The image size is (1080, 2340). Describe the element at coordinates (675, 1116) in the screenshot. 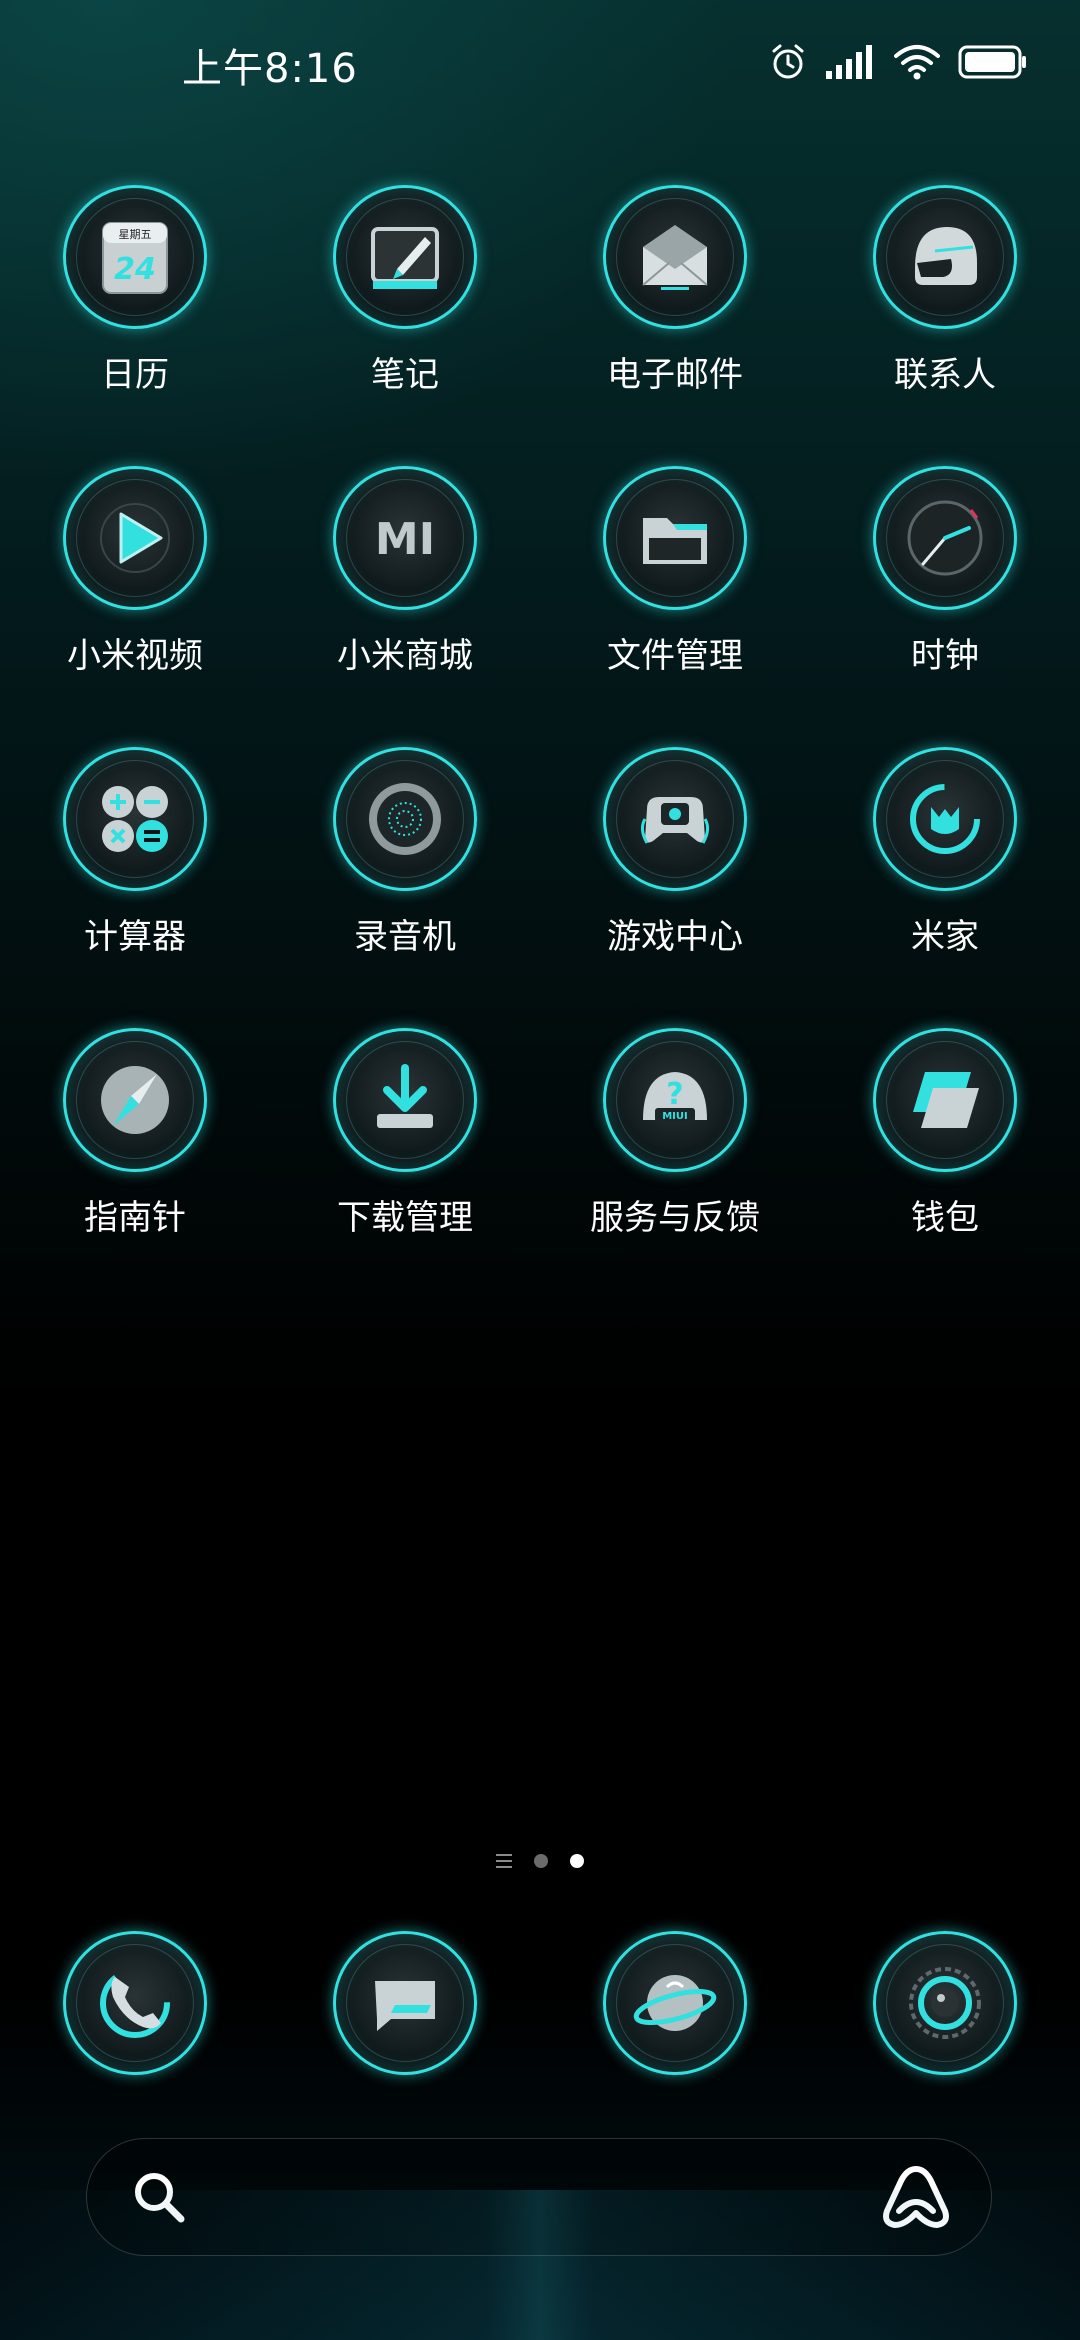

I see `svg-text: MIUI` at that location.